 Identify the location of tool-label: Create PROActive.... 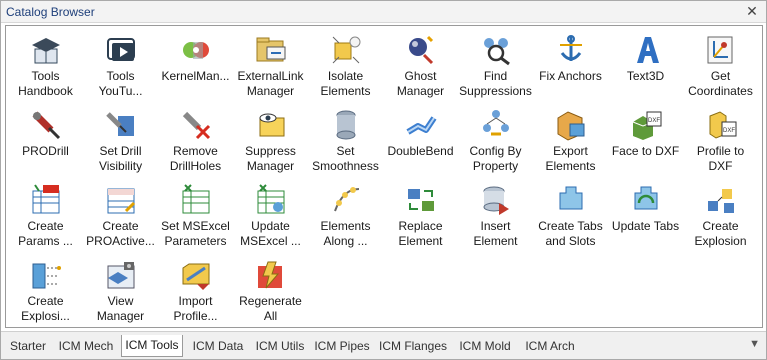
(120, 233).